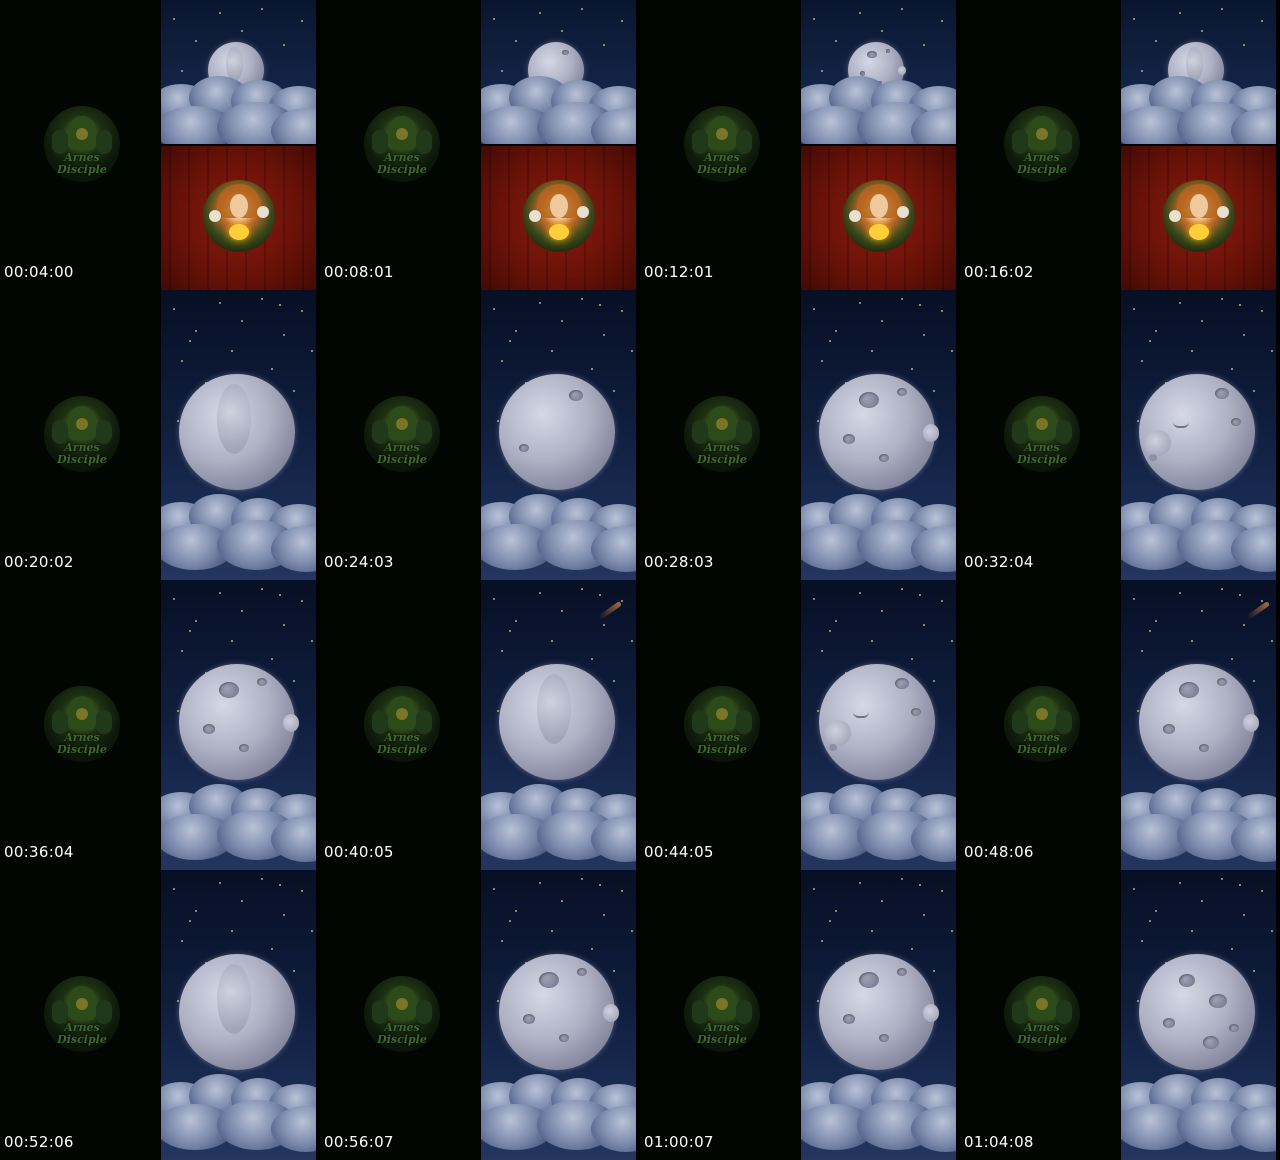 This screenshot has width=1280, height=1160. What do you see at coordinates (160, 435) in the screenshot?
I see `thumbnail: Arnes Disciple 00:20:02` at bounding box center [160, 435].